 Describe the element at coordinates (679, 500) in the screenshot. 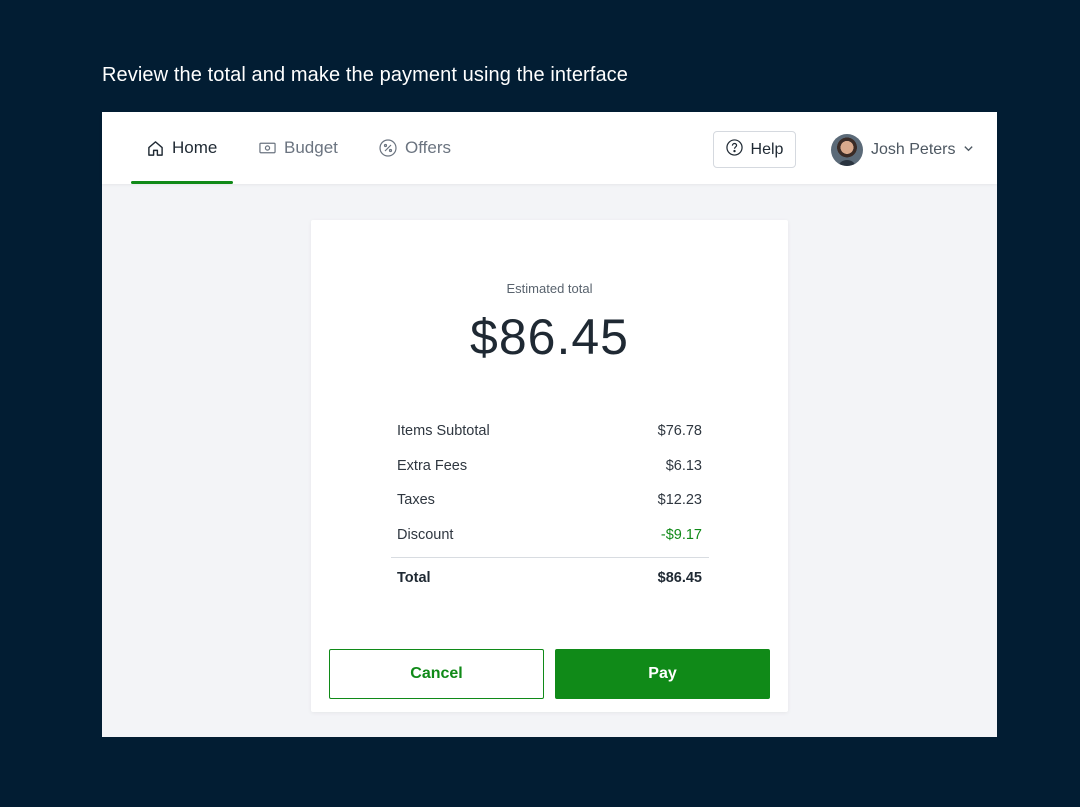

I see `line-item-value: $12.23` at that location.